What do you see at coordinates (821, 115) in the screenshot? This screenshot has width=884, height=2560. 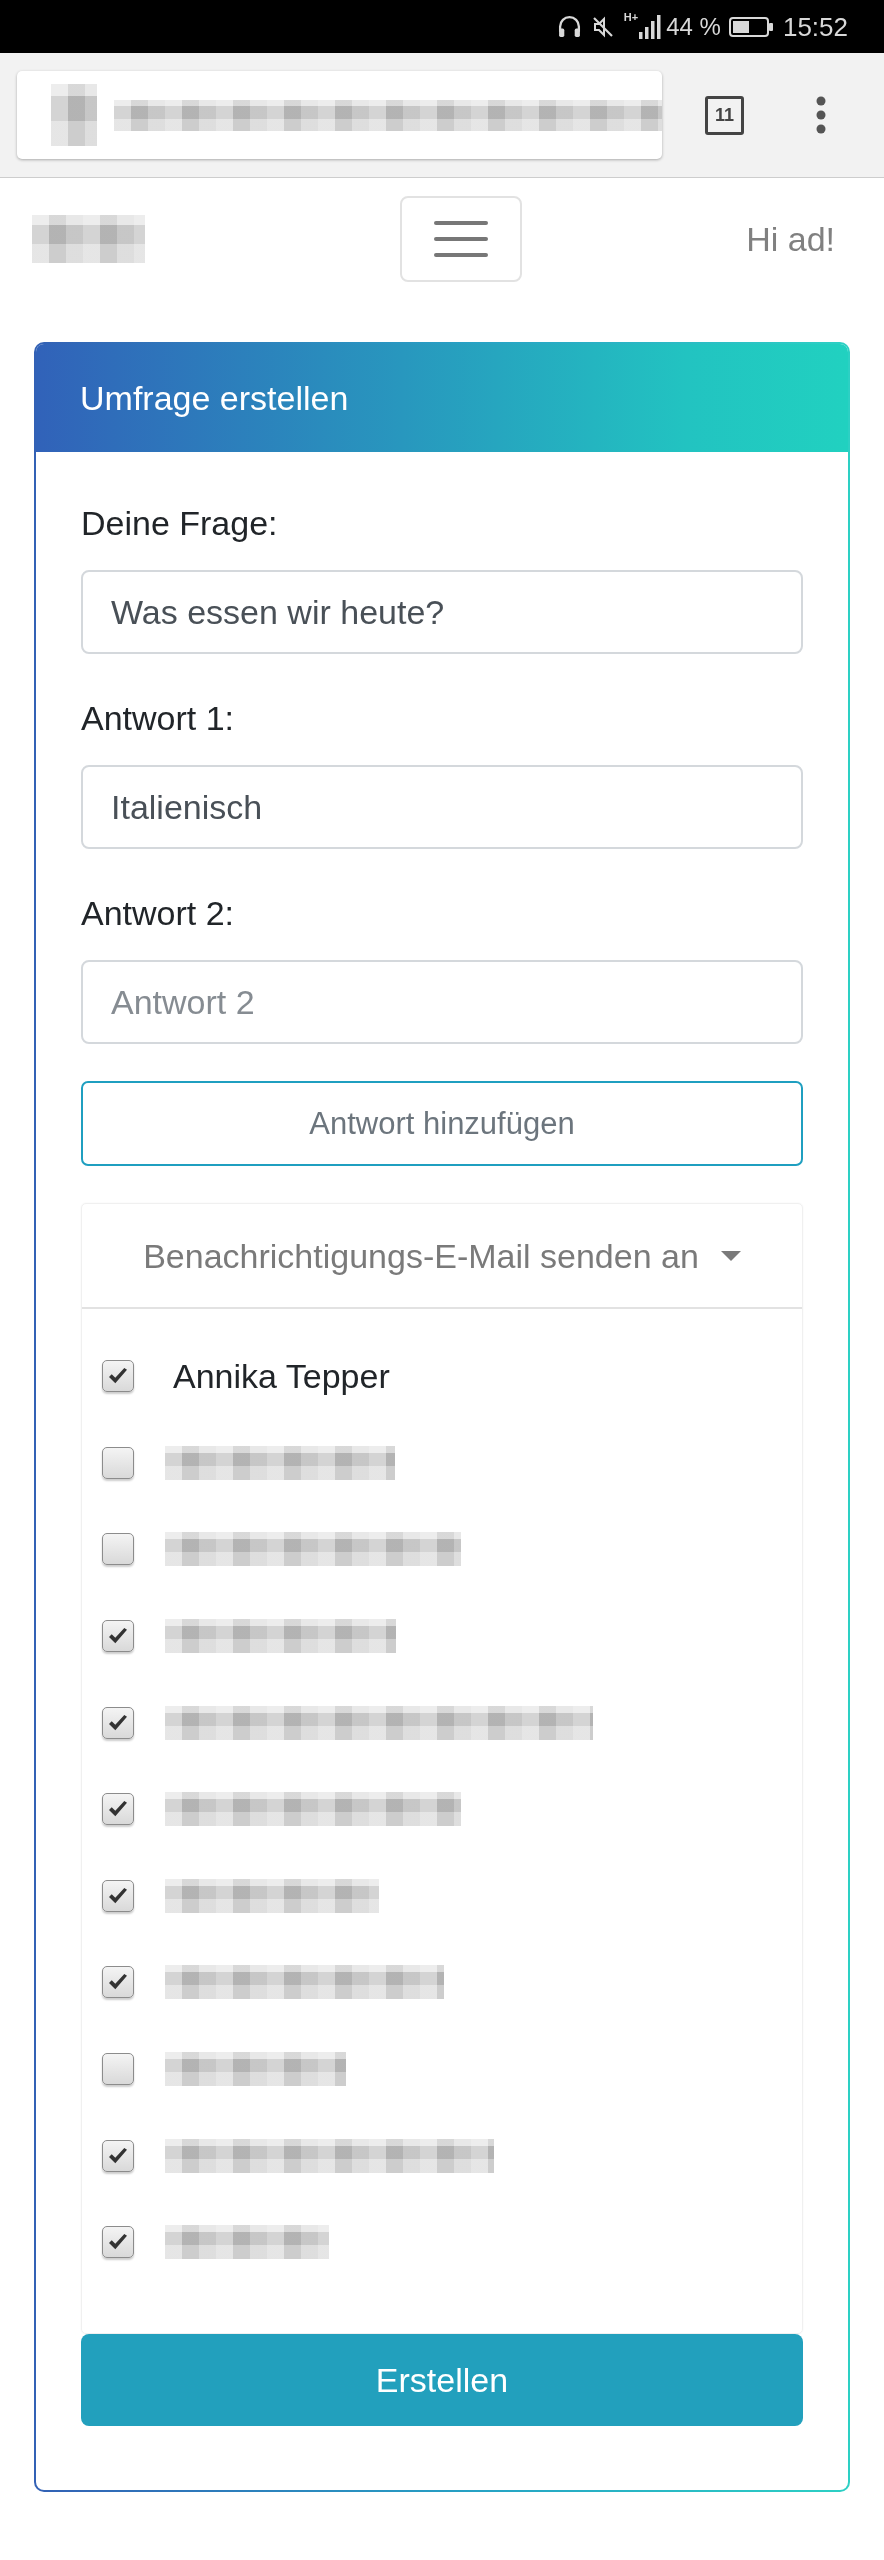 I see `more-menu-icon` at bounding box center [821, 115].